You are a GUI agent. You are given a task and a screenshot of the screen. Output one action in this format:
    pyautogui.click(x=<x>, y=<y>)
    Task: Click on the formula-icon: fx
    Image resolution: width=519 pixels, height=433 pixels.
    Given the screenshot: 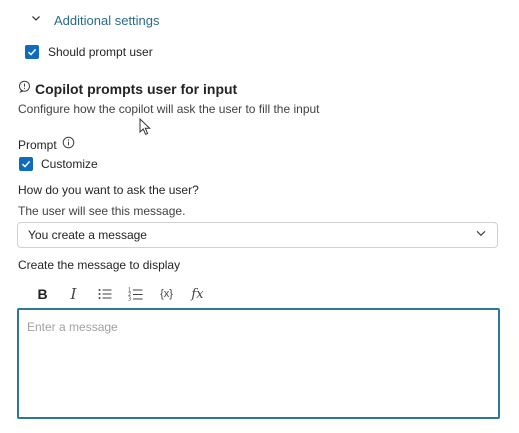 What is the action you would take?
    pyautogui.click(x=197, y=294)
    